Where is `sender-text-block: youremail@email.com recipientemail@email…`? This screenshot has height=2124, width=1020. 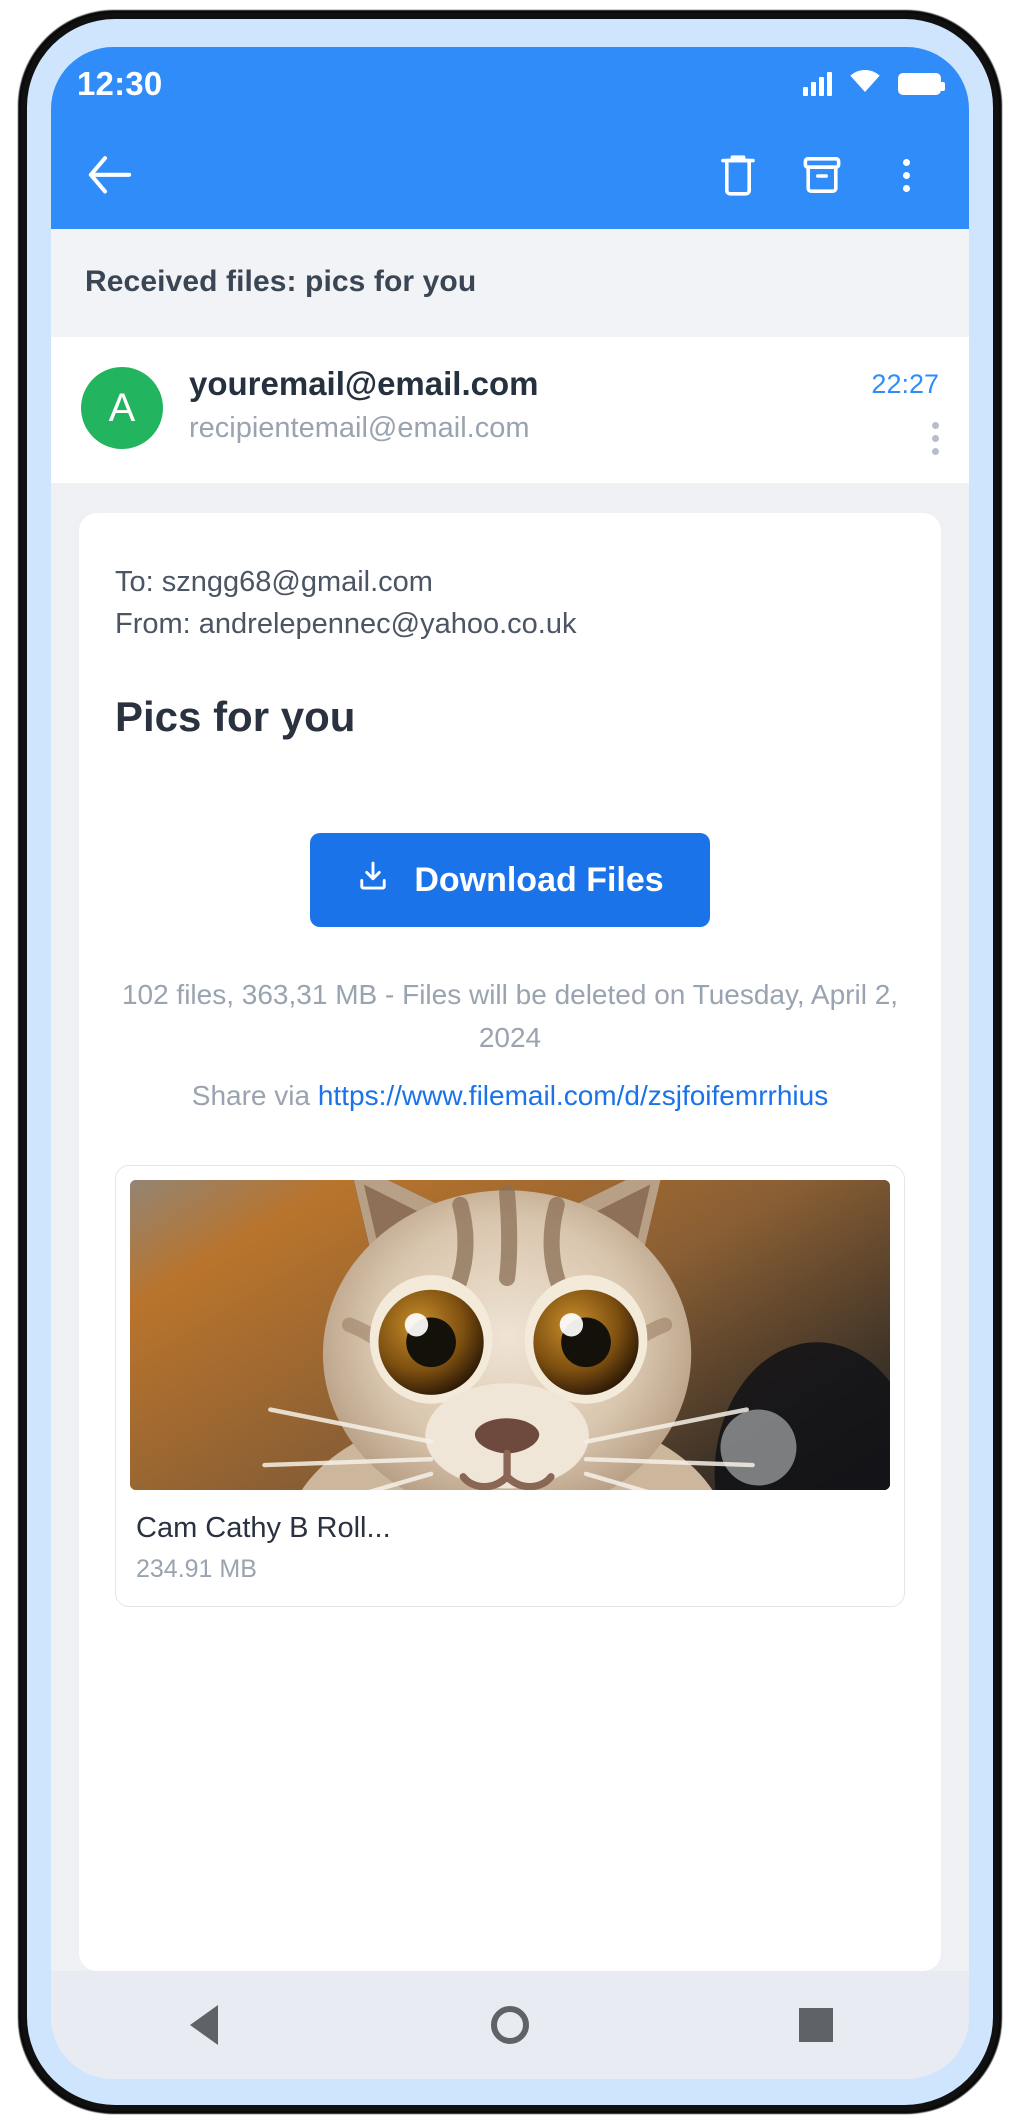 sender-text-block: youremail@email.com recipientemail@email… is located at coordinates (525, 405).